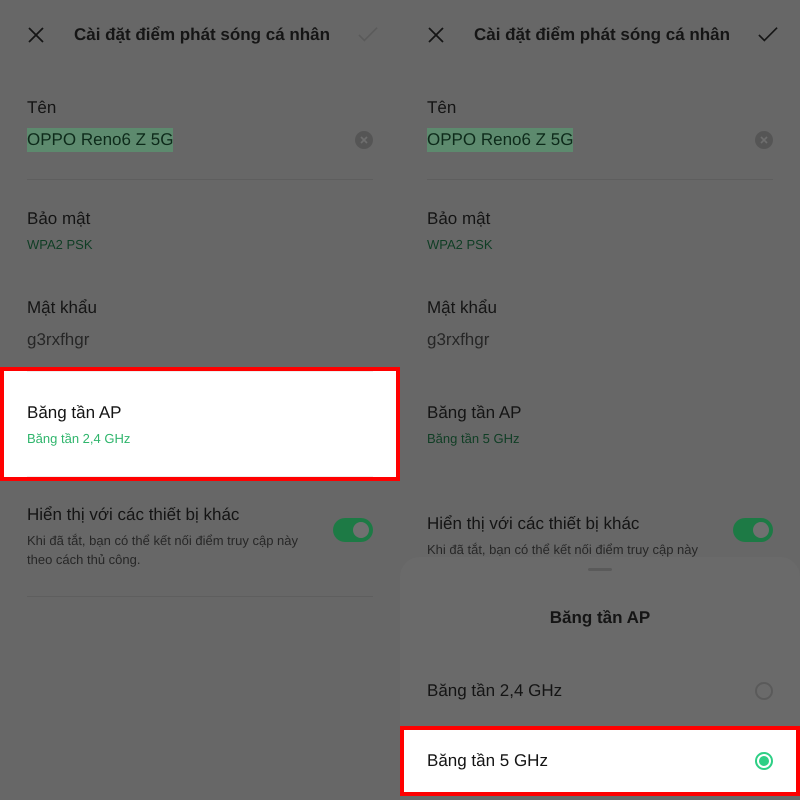 The image size is (800, 800). Describe the element at coordinates (600, 424) in the screenshot. I see `band-row: Băng tần AP Băng tần 5 GHz` at that location.